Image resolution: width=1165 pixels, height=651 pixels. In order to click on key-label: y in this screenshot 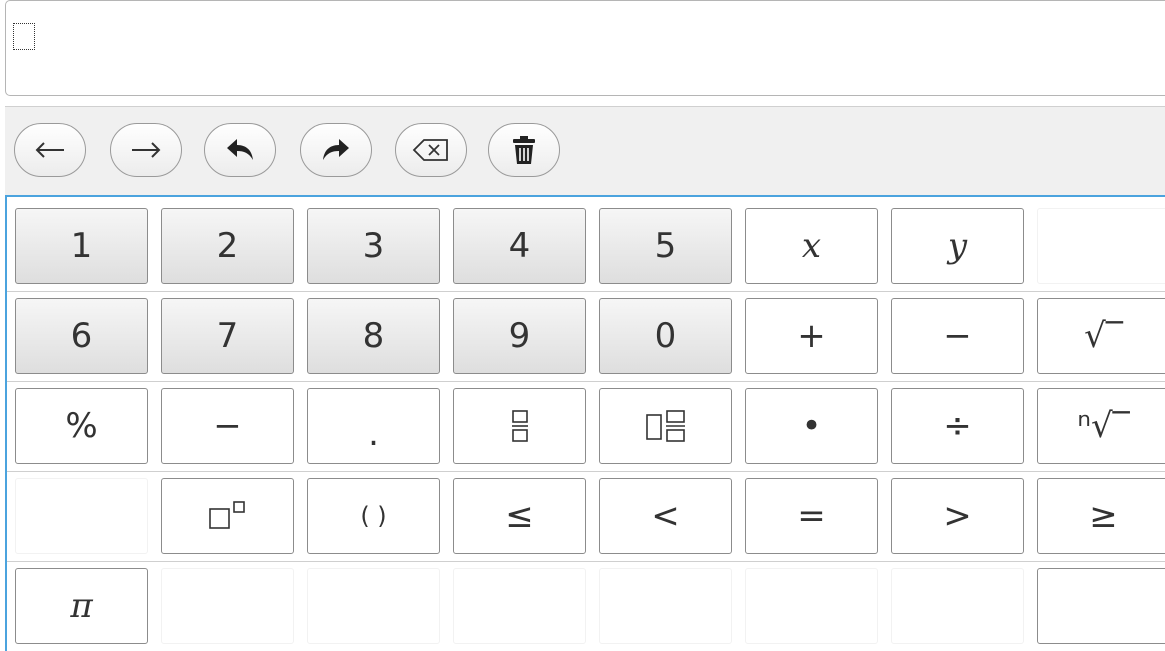, I will do `click(957, 246)`.